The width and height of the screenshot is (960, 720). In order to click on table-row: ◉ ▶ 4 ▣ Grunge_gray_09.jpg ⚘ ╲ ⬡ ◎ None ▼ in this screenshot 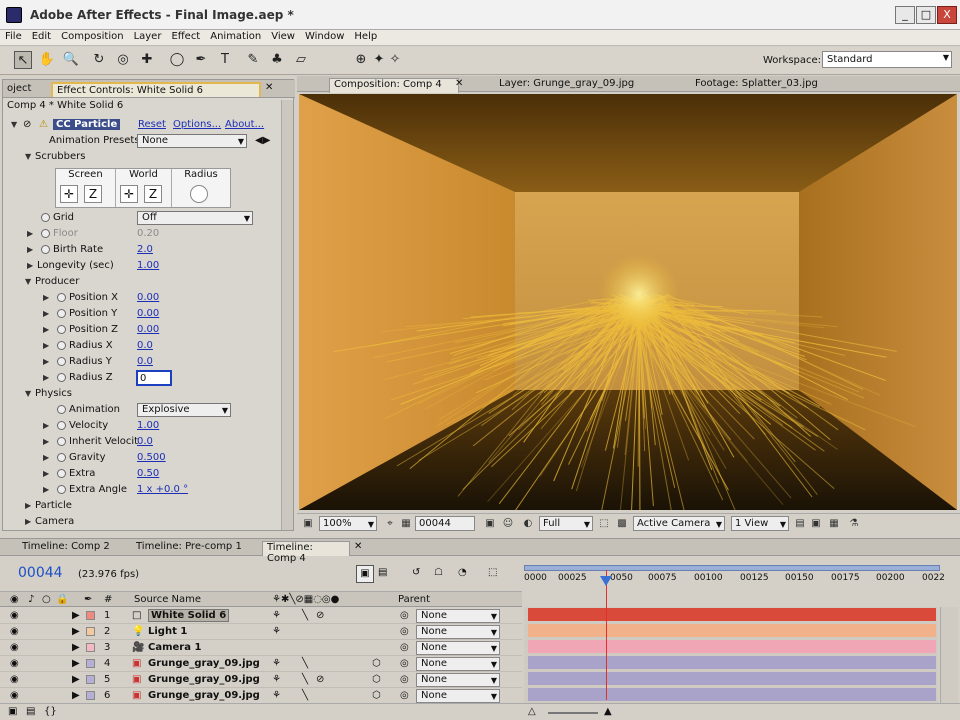, I will do `click(261, 664)`.